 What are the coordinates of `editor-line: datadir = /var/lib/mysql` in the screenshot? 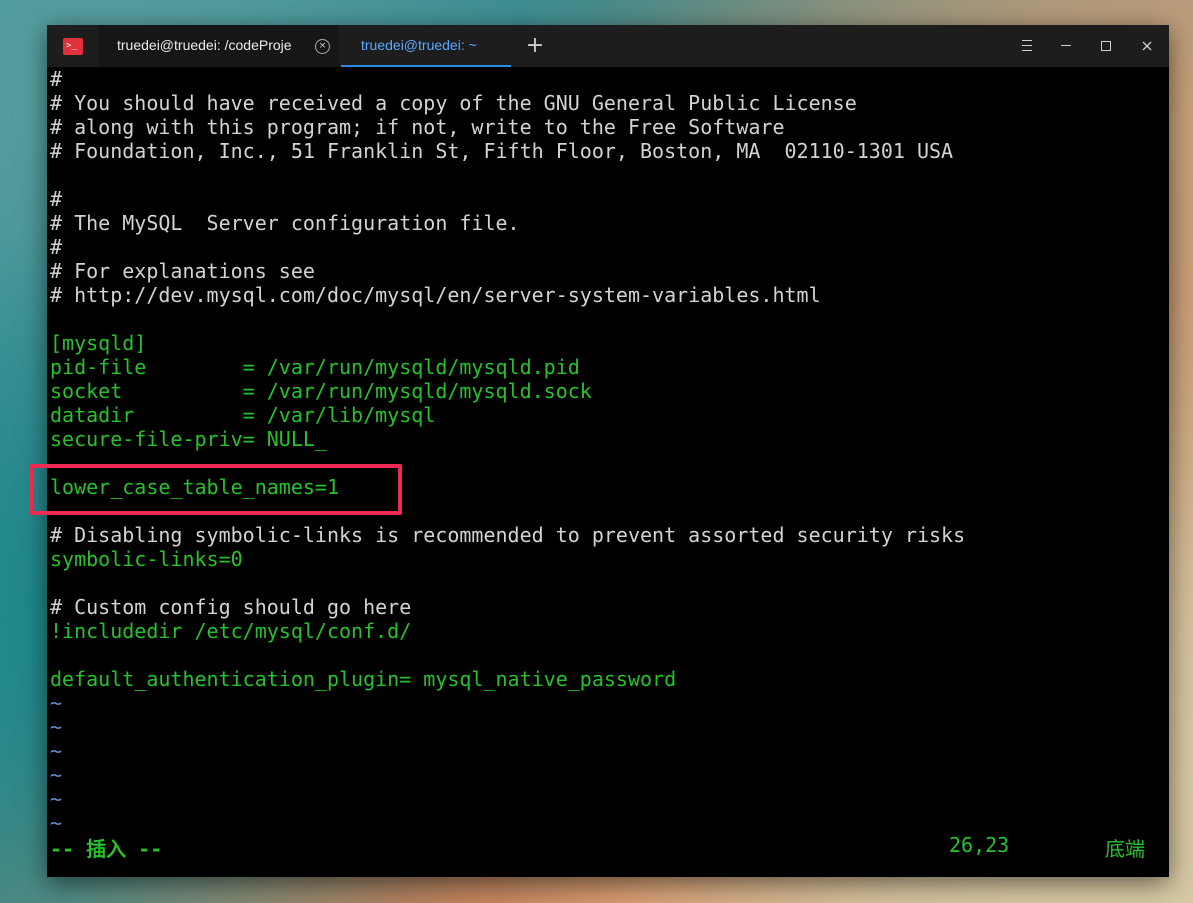 It's located at (243, 415).